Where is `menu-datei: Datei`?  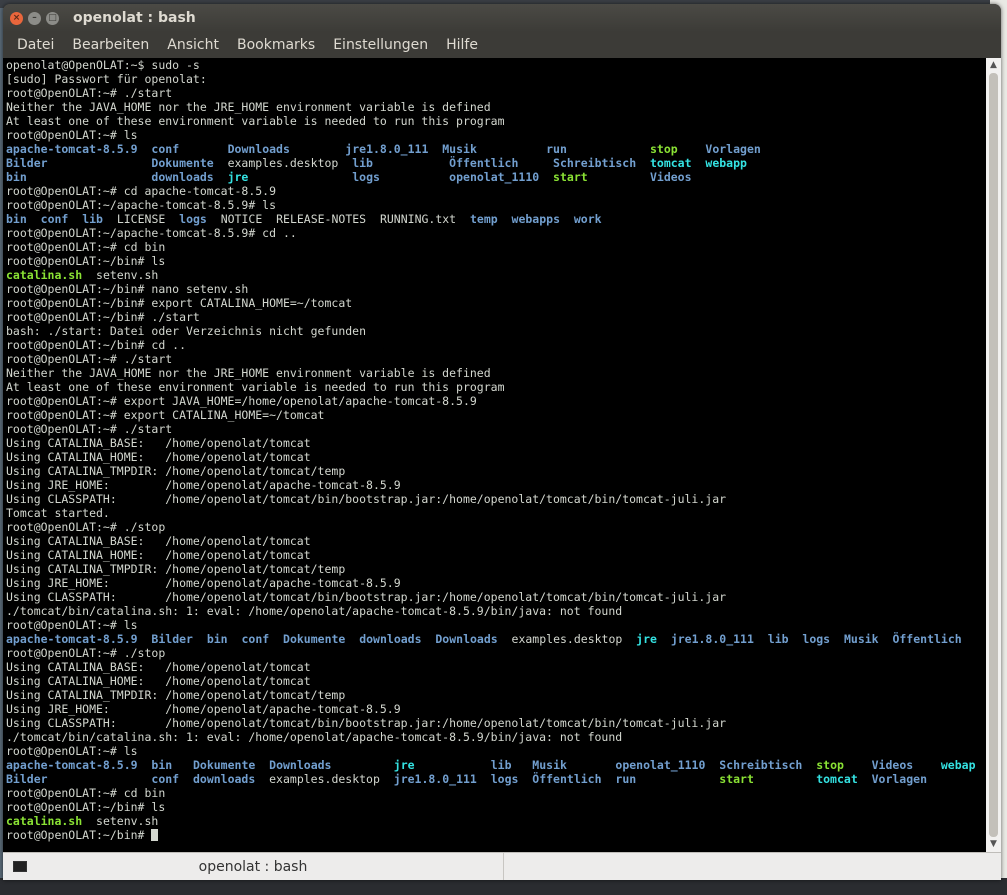
menu-datei: Datei is located at coordinates (33, 45).